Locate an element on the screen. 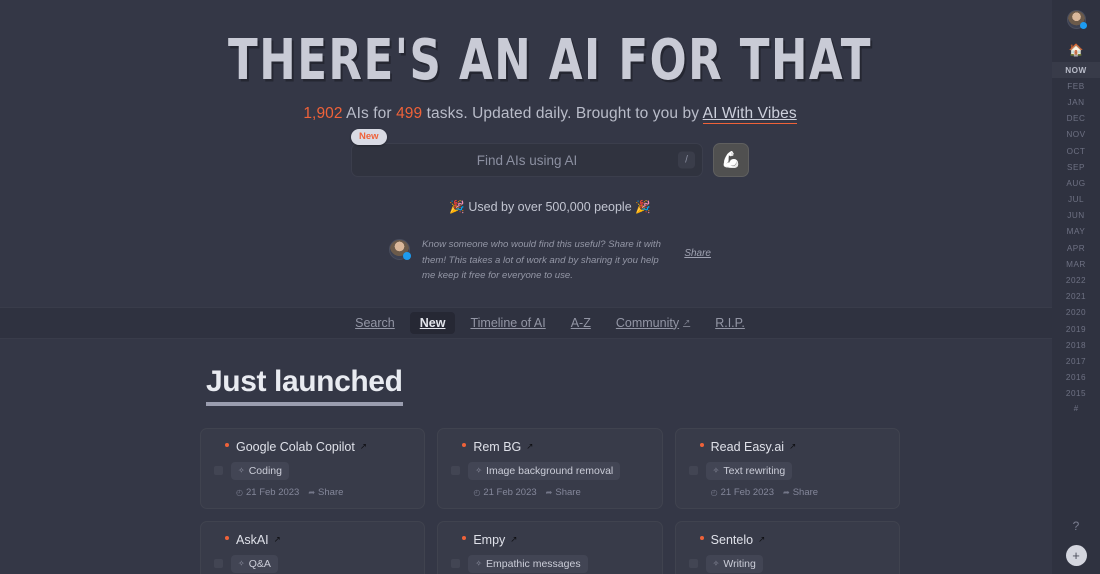  card-tag: ✧ Q&A is located at coordinates (254, 563).